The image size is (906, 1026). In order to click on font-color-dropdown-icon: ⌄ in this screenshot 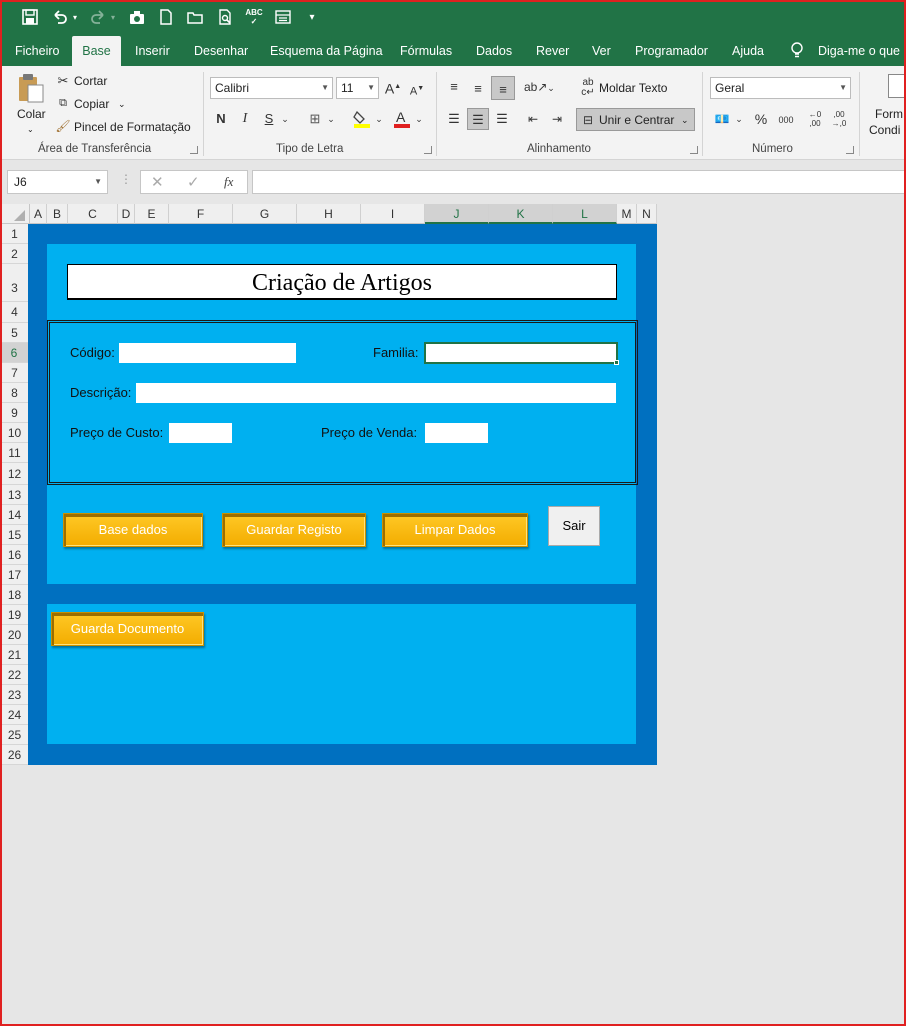, I will do `click(419, 119)`.